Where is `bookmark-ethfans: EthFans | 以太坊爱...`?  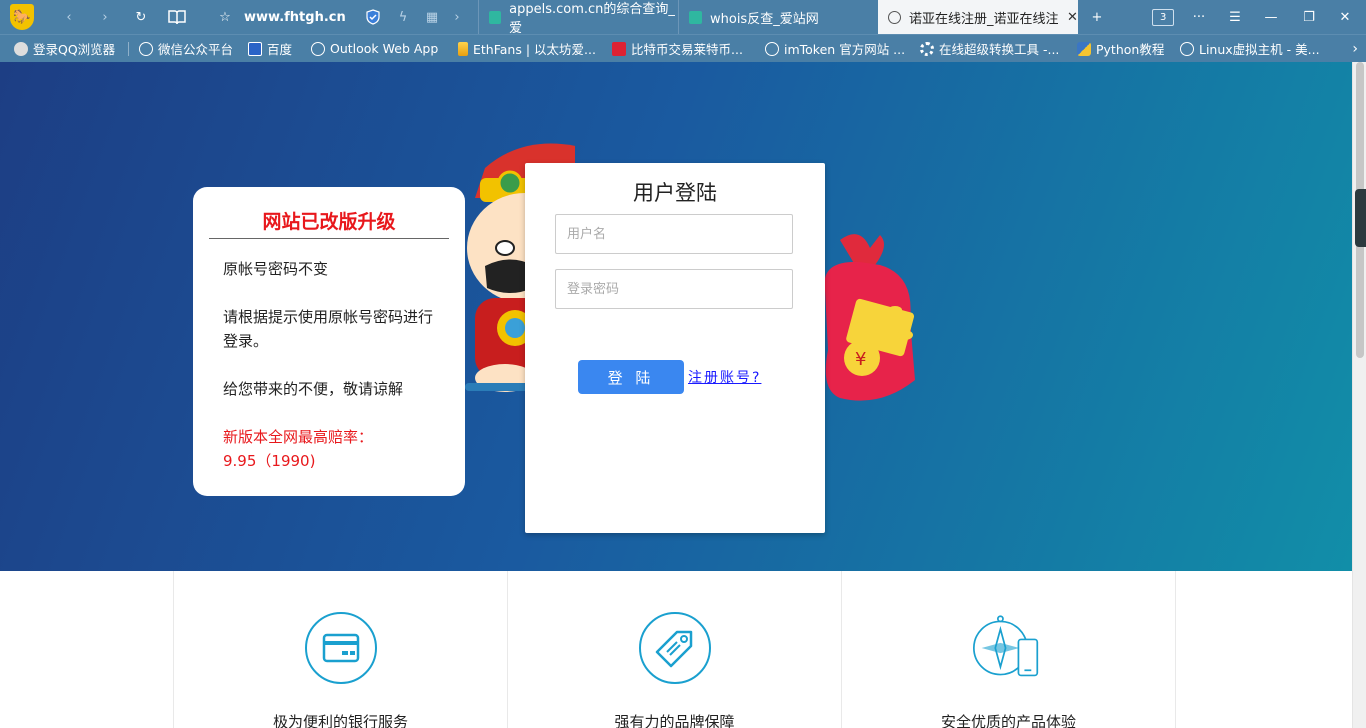 bookmark-ethfans: EthFans | 以太坊爱... is located at coordinates (527, 48).